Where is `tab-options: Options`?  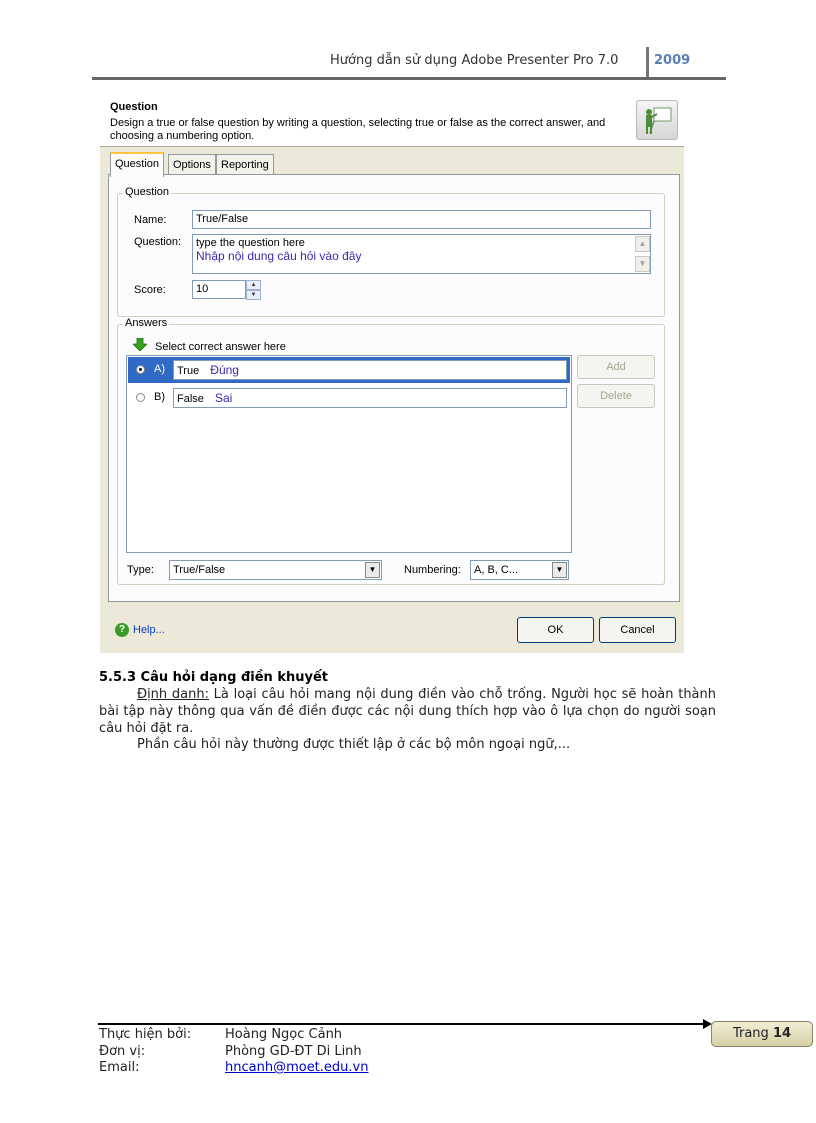
tab-options: Options is located at coordinates (192, 164).